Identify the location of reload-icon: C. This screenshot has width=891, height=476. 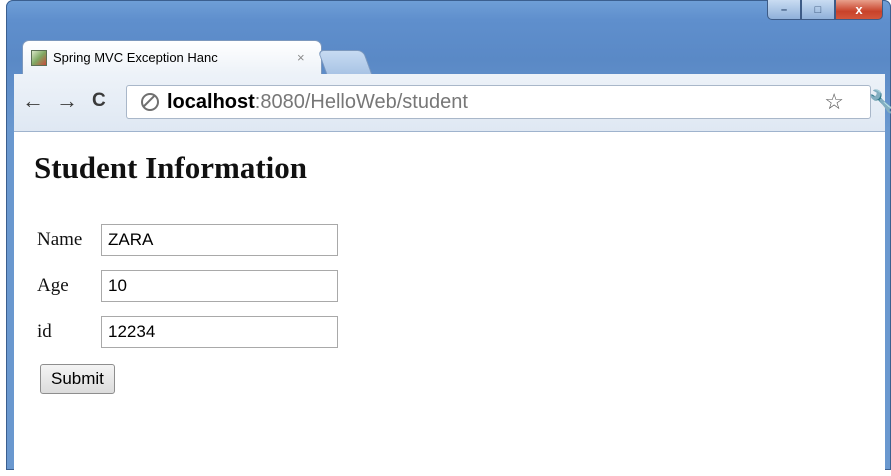
(99, 101).